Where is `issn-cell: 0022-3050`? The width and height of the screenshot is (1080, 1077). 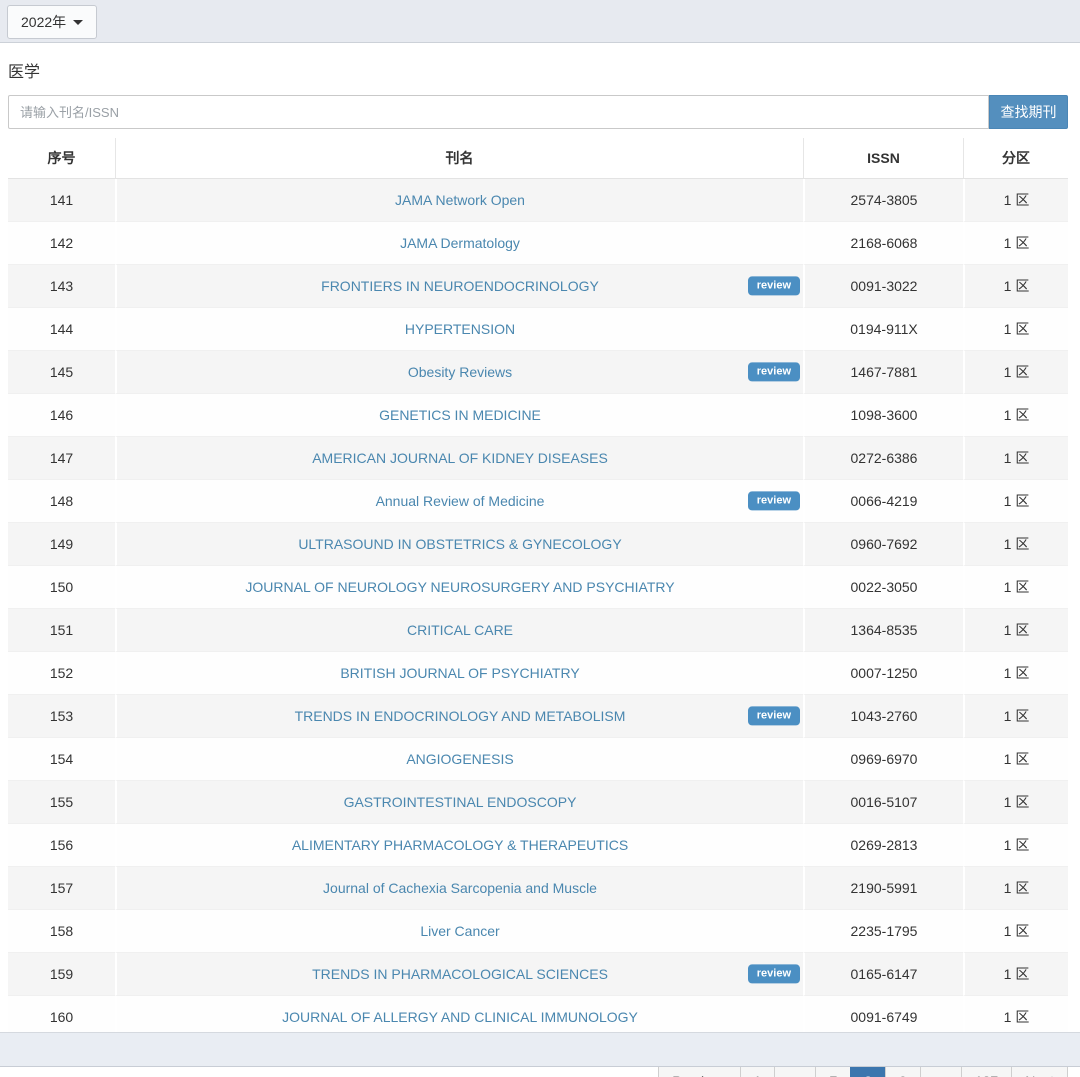
issn-cell: 0022-3050 is located at coordinates (883, 587).